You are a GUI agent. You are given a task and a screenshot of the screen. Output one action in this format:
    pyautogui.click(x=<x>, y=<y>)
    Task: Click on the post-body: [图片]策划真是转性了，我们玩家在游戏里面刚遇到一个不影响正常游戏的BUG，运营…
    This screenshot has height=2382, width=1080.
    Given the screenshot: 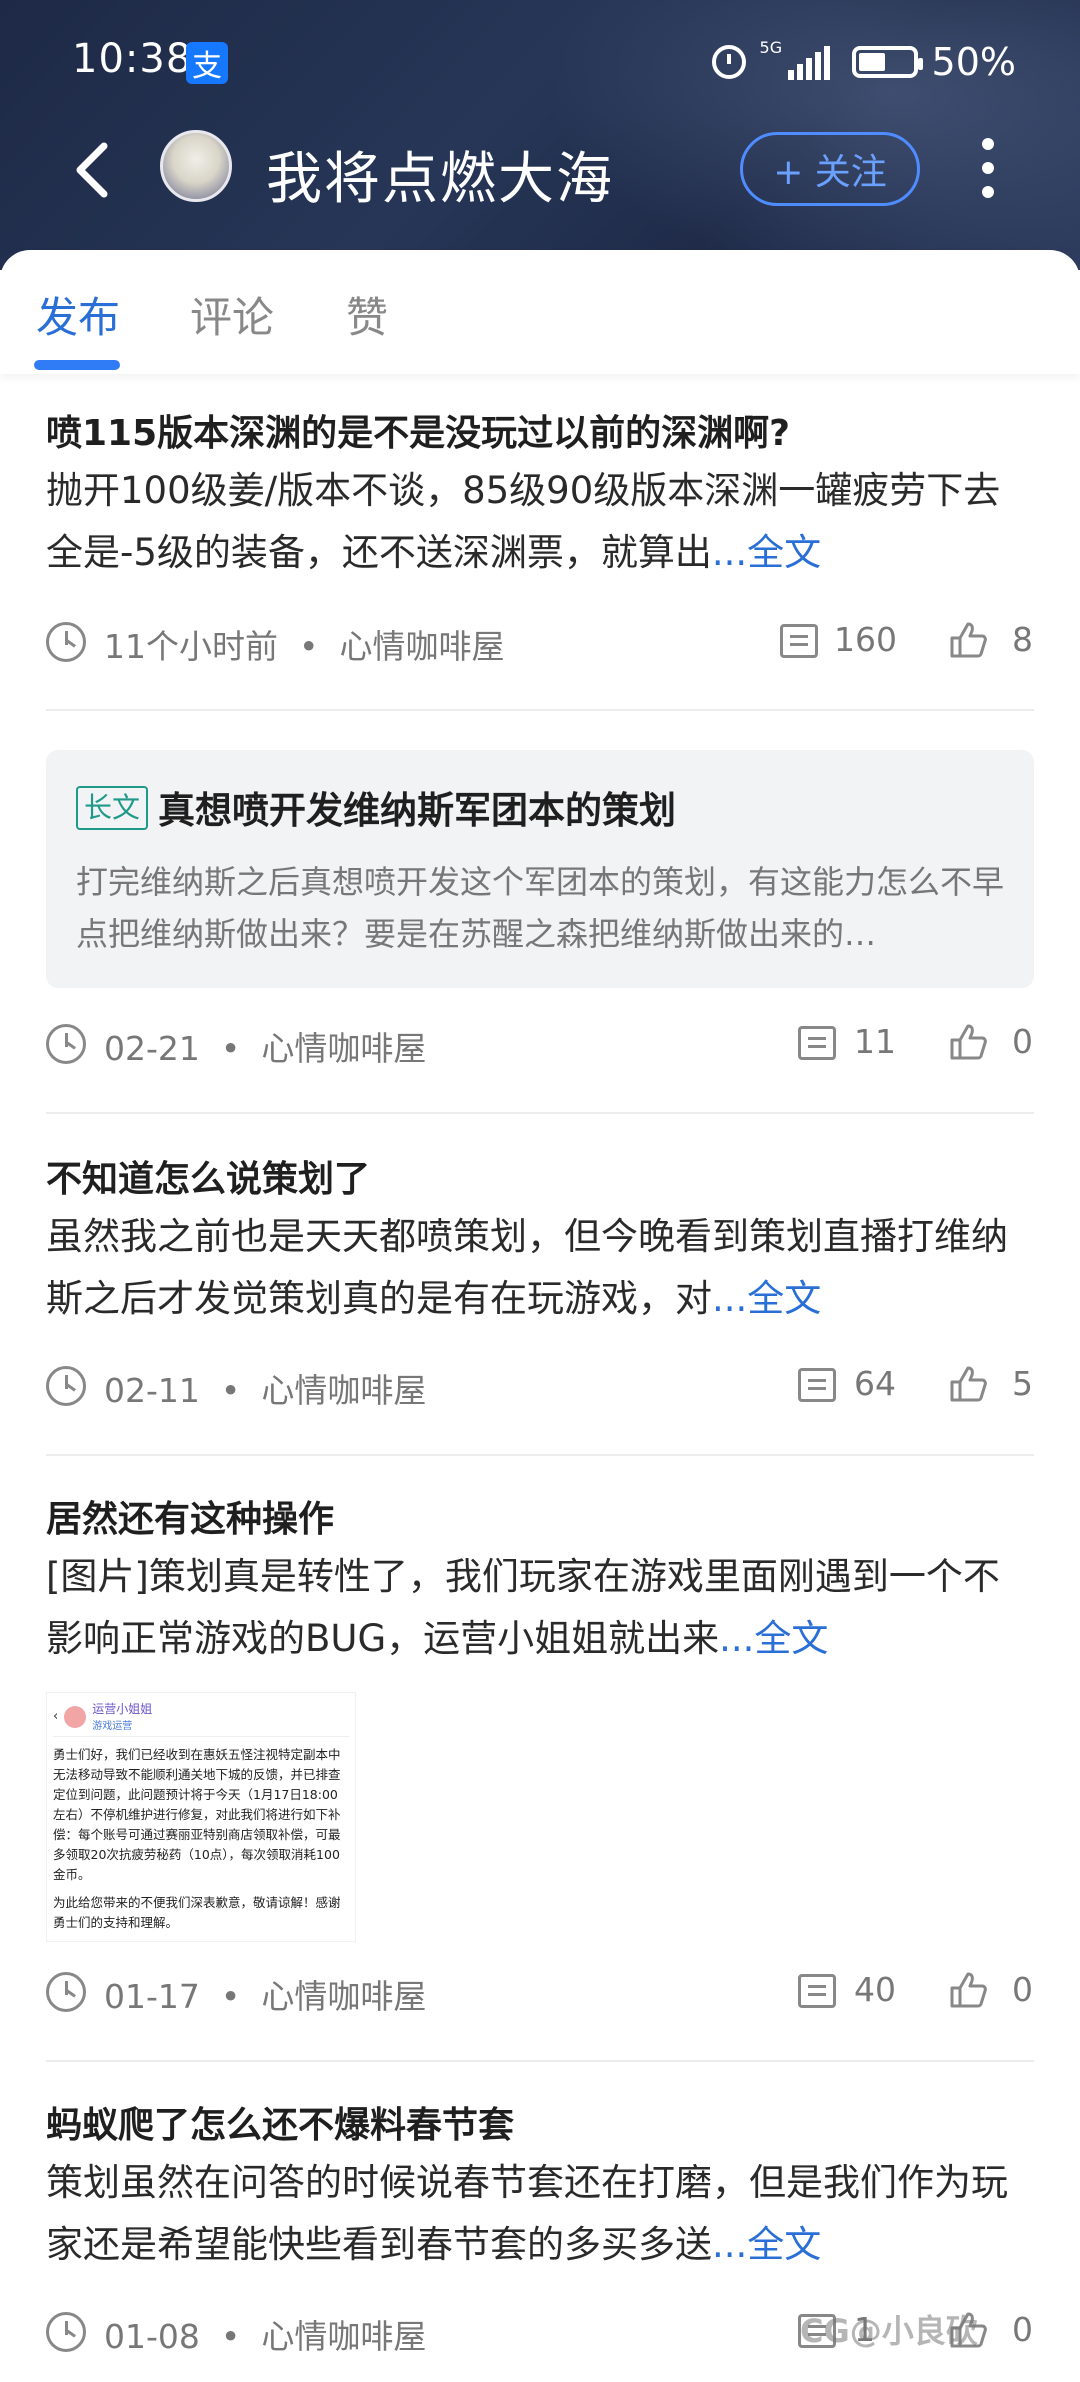 What is the action you would take?
    pyautogui.click(x=523, y=1607)
    